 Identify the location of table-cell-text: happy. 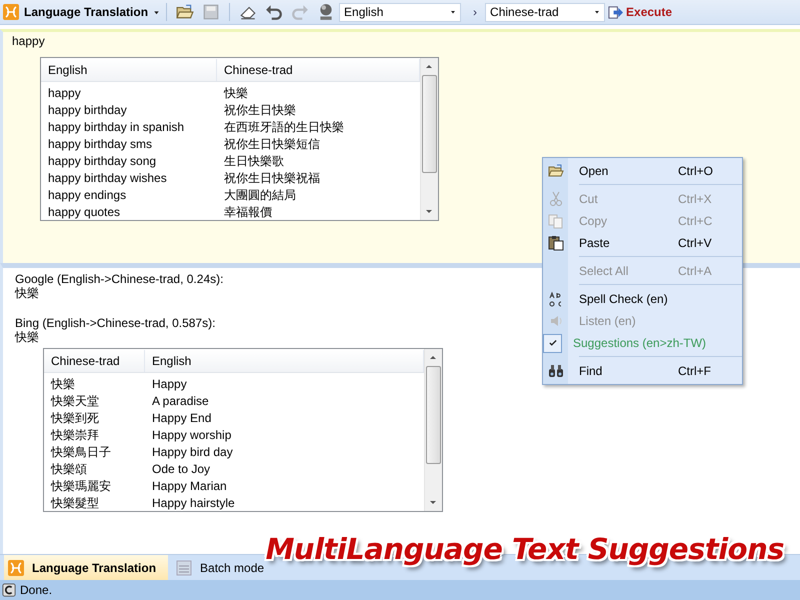
(64, 93).